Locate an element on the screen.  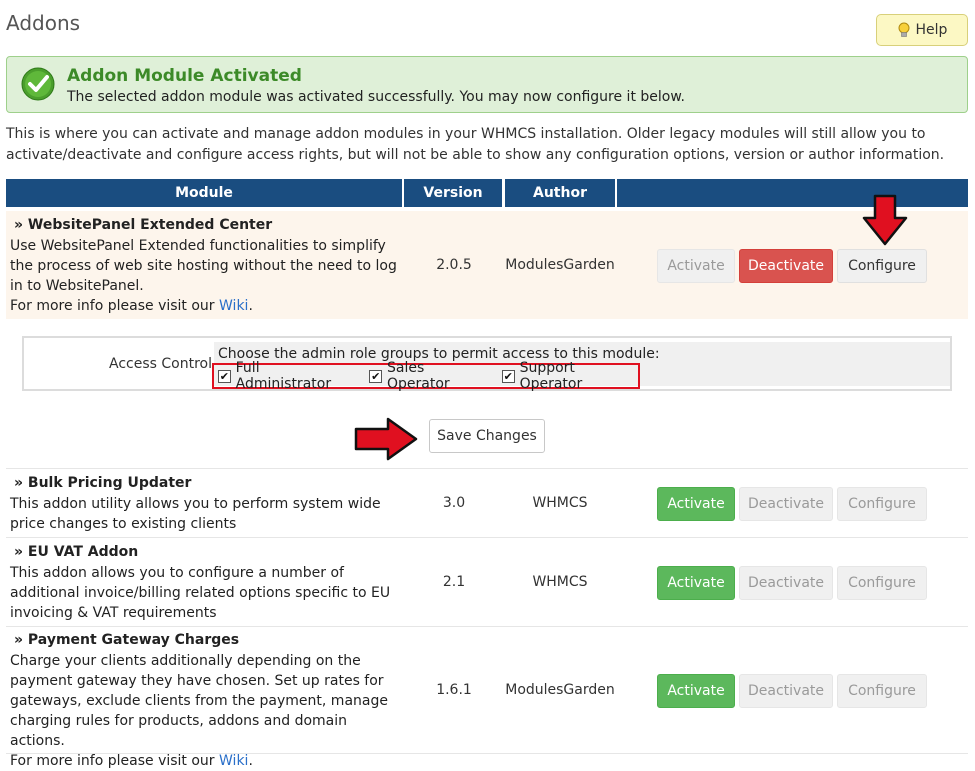
help-label: Help is located at coordinates (931, 30).